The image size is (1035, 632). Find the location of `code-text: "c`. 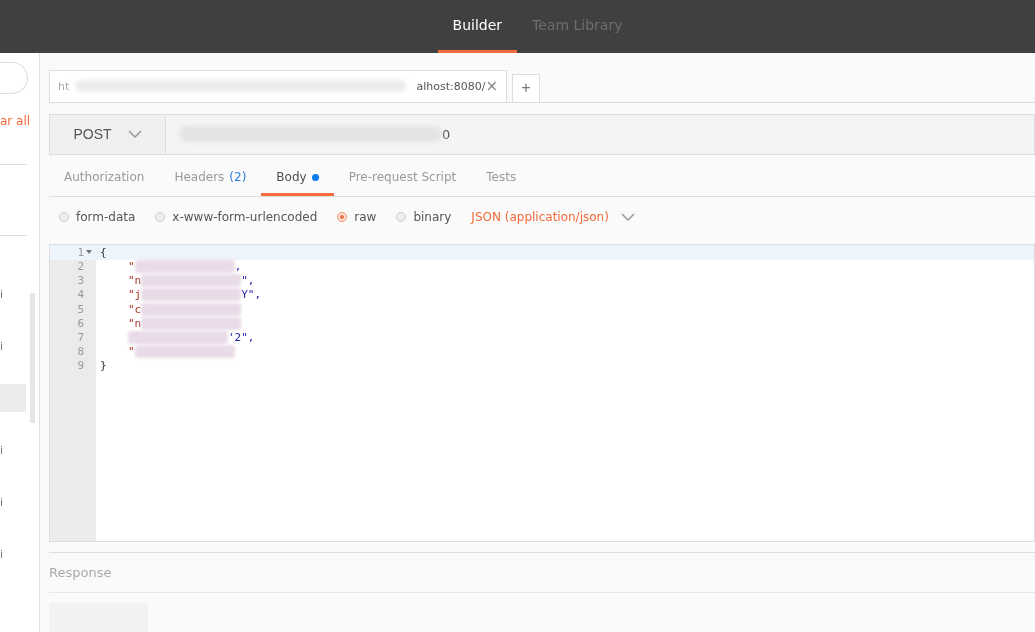

code-text: "c is located at coordinates (135, 309).